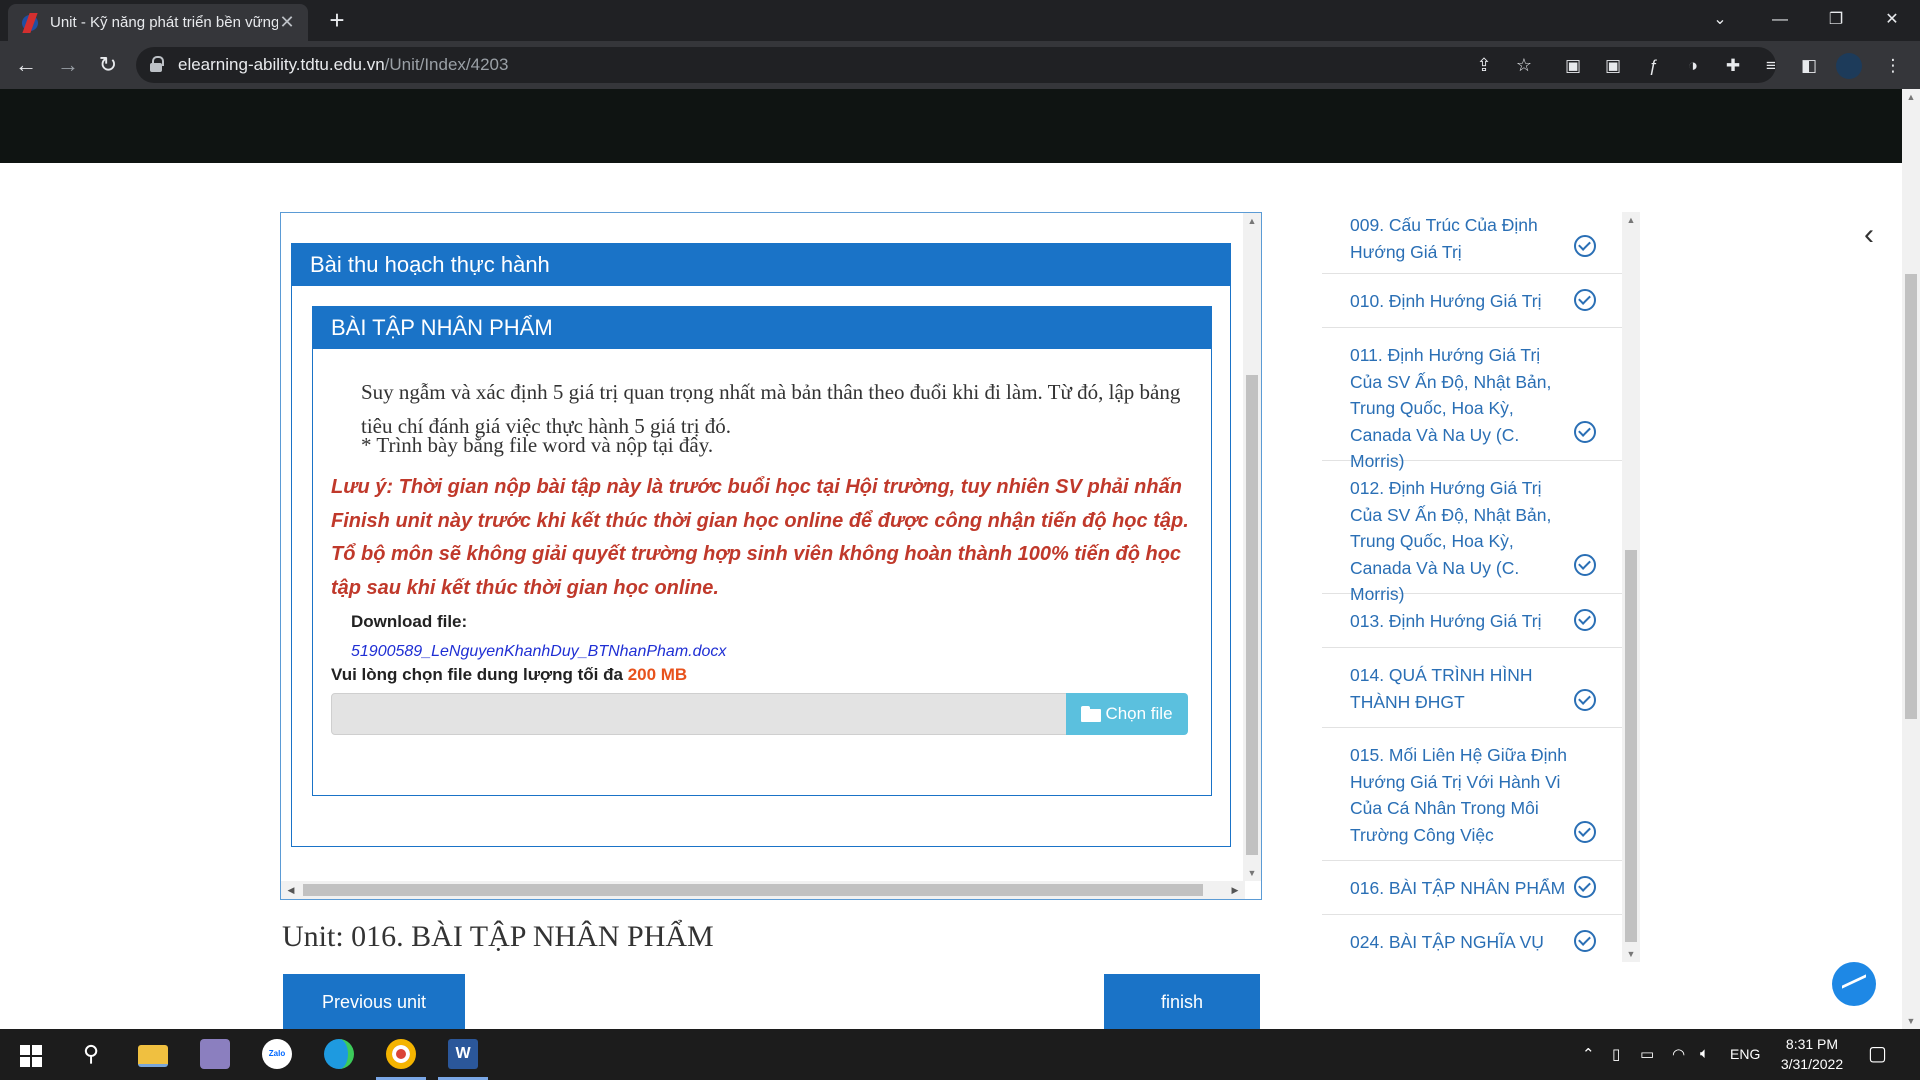 The height and width of the screenshot is (1080, 1920). I want to click on wifi-icon: ◠, so click(1678, 1054).